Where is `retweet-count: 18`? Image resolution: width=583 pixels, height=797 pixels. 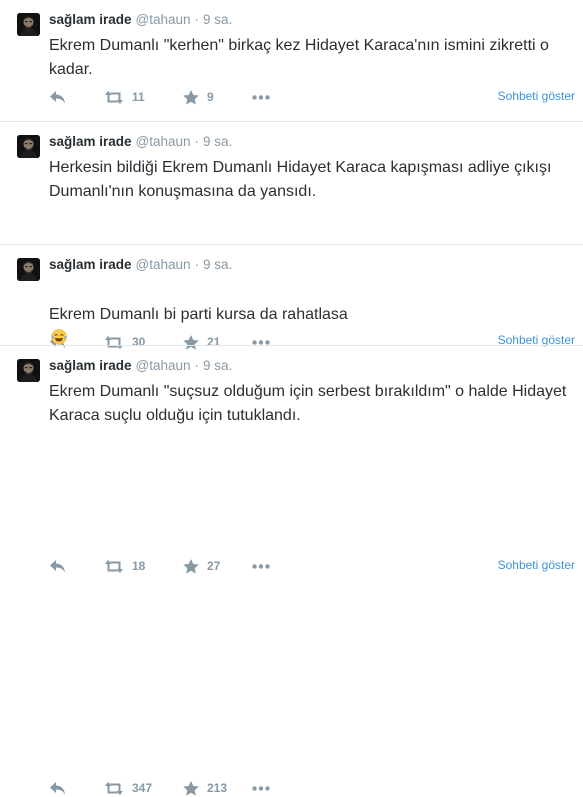 retweet-count: 18 is located at coordinates (139, 566).